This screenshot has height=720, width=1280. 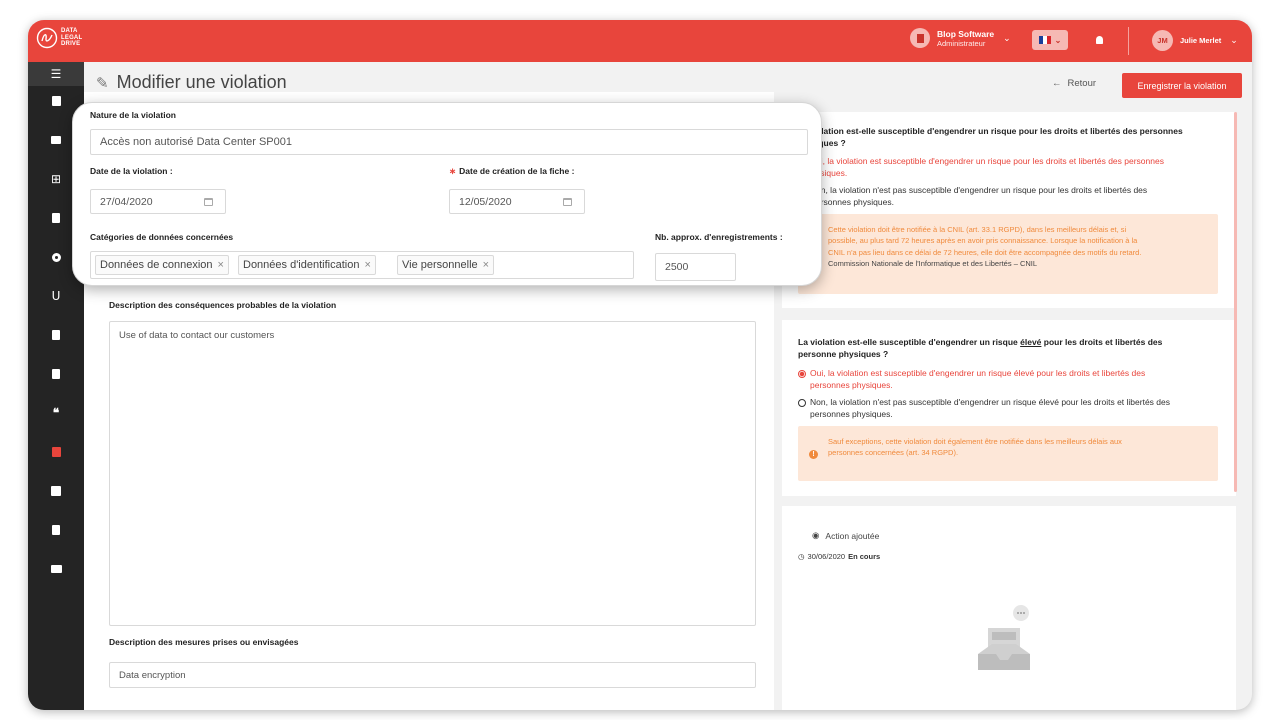 I want to click on eye-icon: ◉, so click(x=816, y=535).